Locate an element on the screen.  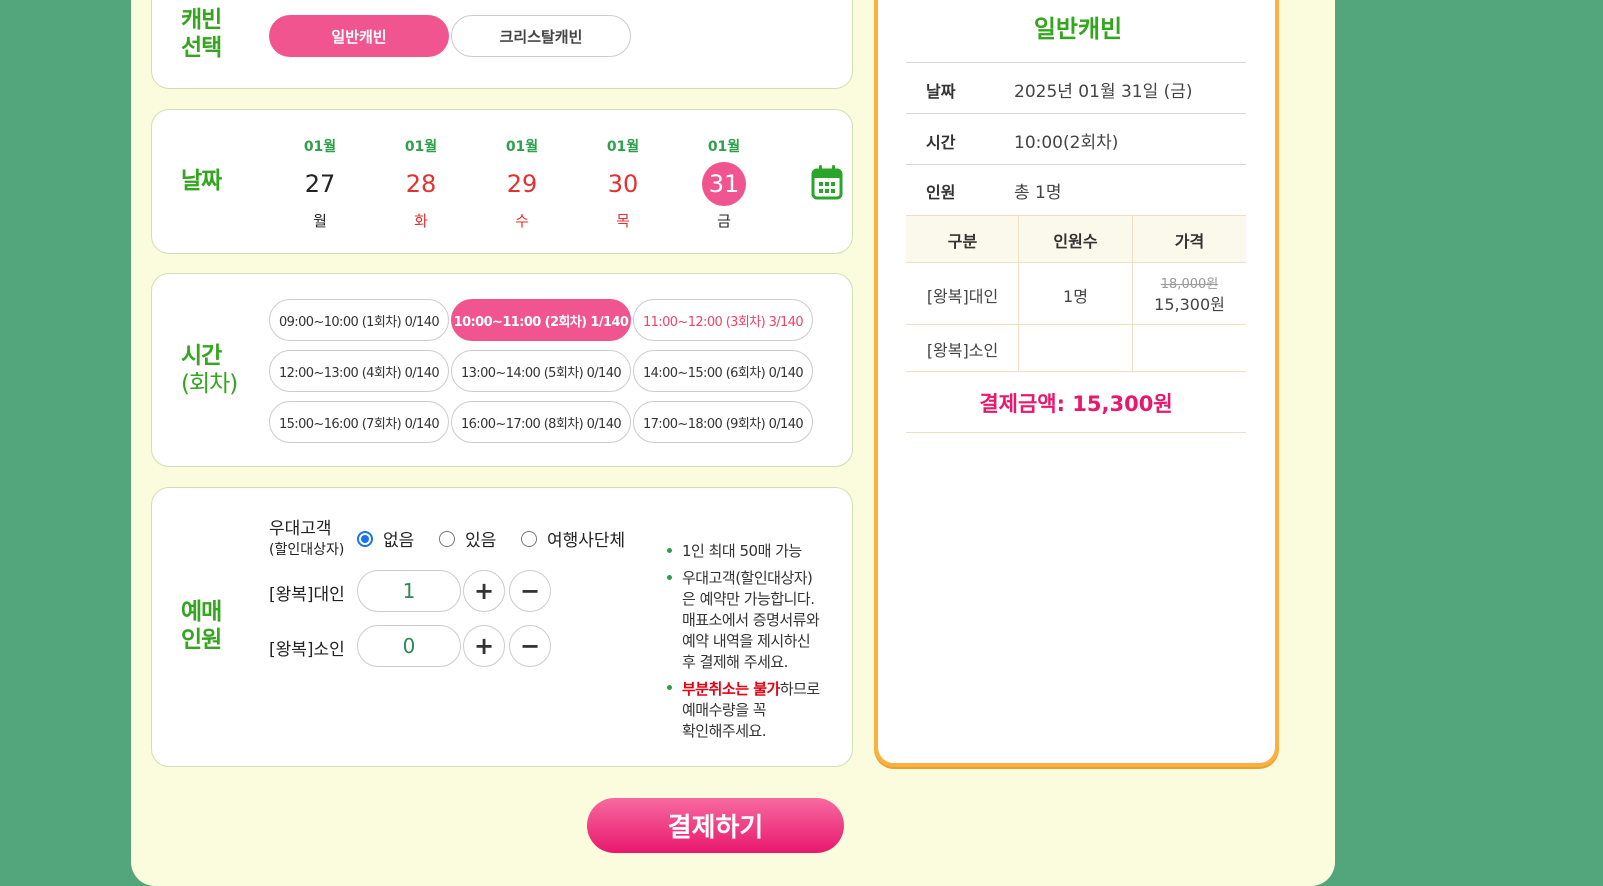
date-number: 28 is located at coordinates (421, 184).